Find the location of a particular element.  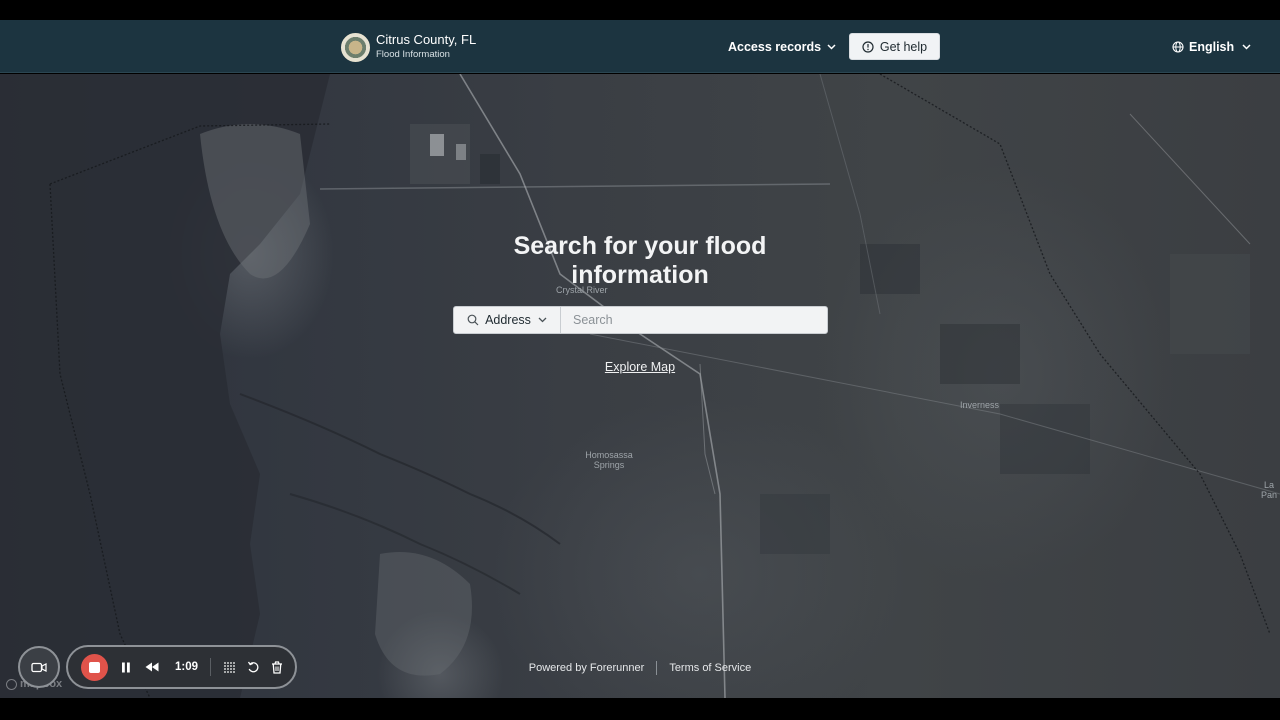

hero-title: Search for your flood information is located at coordinates (640, 260).